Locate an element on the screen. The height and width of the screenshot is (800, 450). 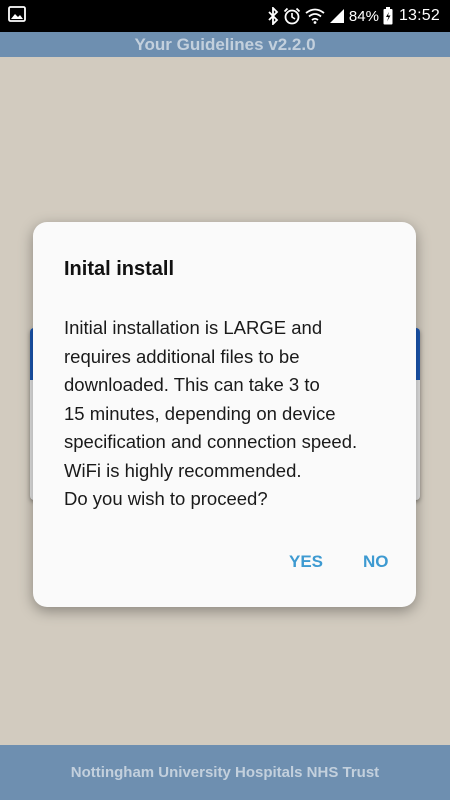
signal-icon is located at coordinates (337, 16).